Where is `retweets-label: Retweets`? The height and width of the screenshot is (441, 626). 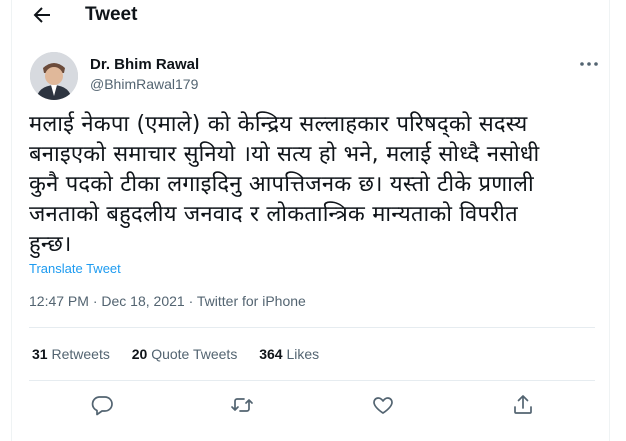
retweets-label: Retweets is located at coordinates (80, 354).